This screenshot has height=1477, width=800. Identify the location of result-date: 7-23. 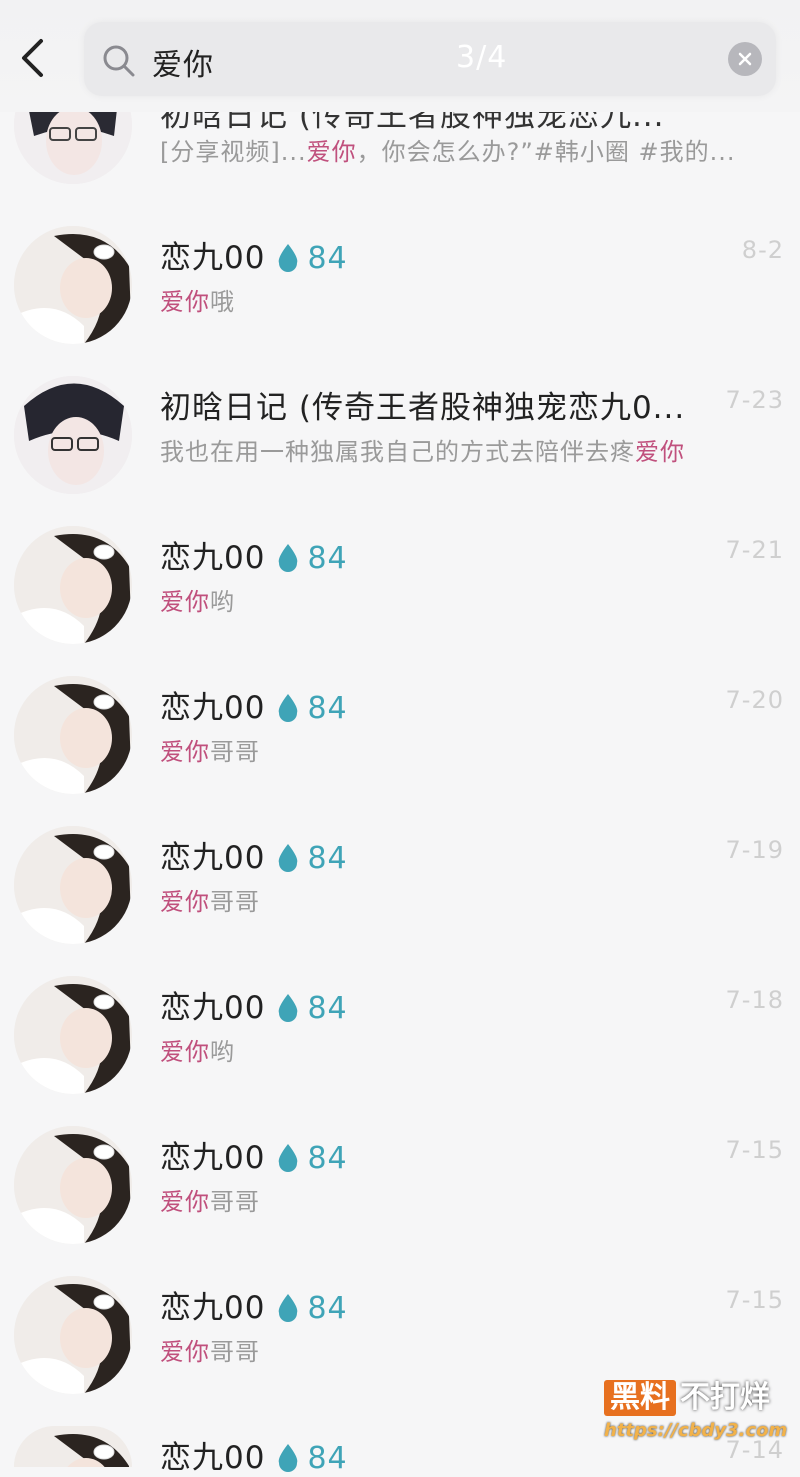
(754, 400).